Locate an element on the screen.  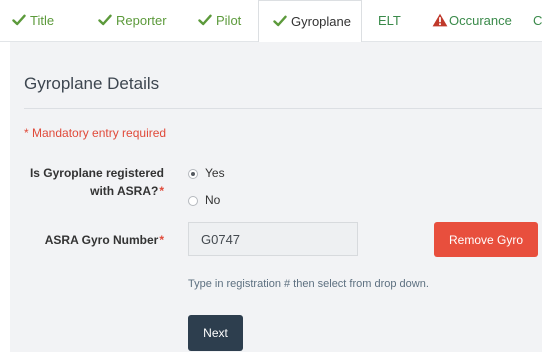
radio-no: No is located at coordinates (204, 200).